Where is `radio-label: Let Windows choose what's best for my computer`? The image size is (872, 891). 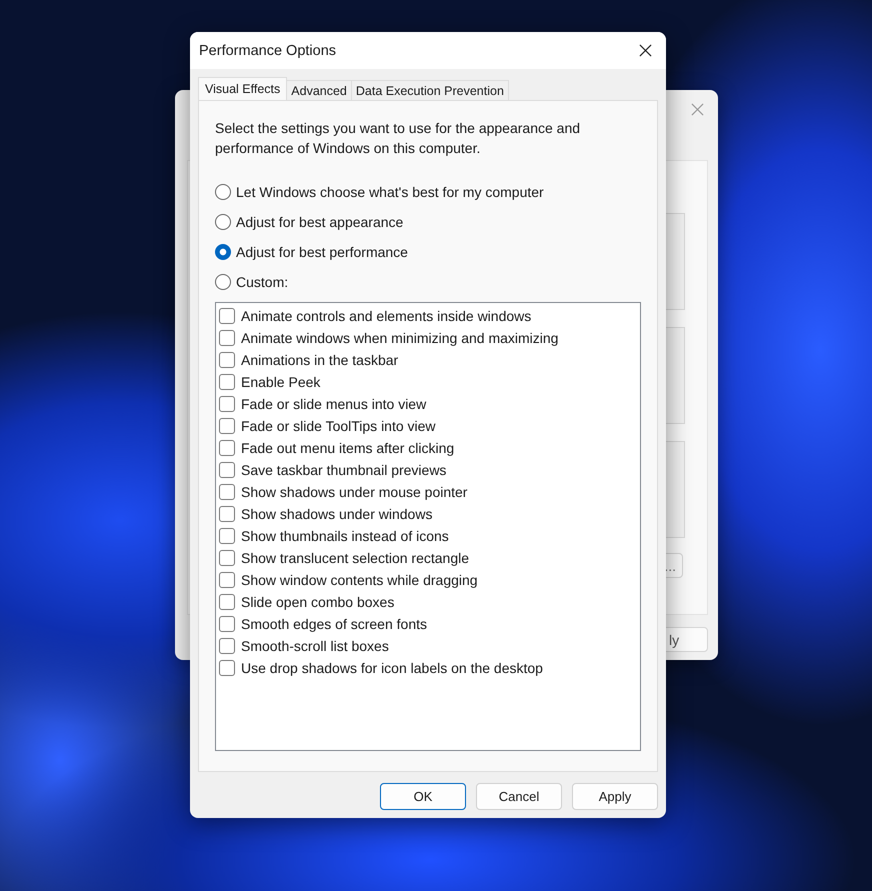 radio-label: Let Windows choose what's best for my computer is located at coordinates (390, 192).